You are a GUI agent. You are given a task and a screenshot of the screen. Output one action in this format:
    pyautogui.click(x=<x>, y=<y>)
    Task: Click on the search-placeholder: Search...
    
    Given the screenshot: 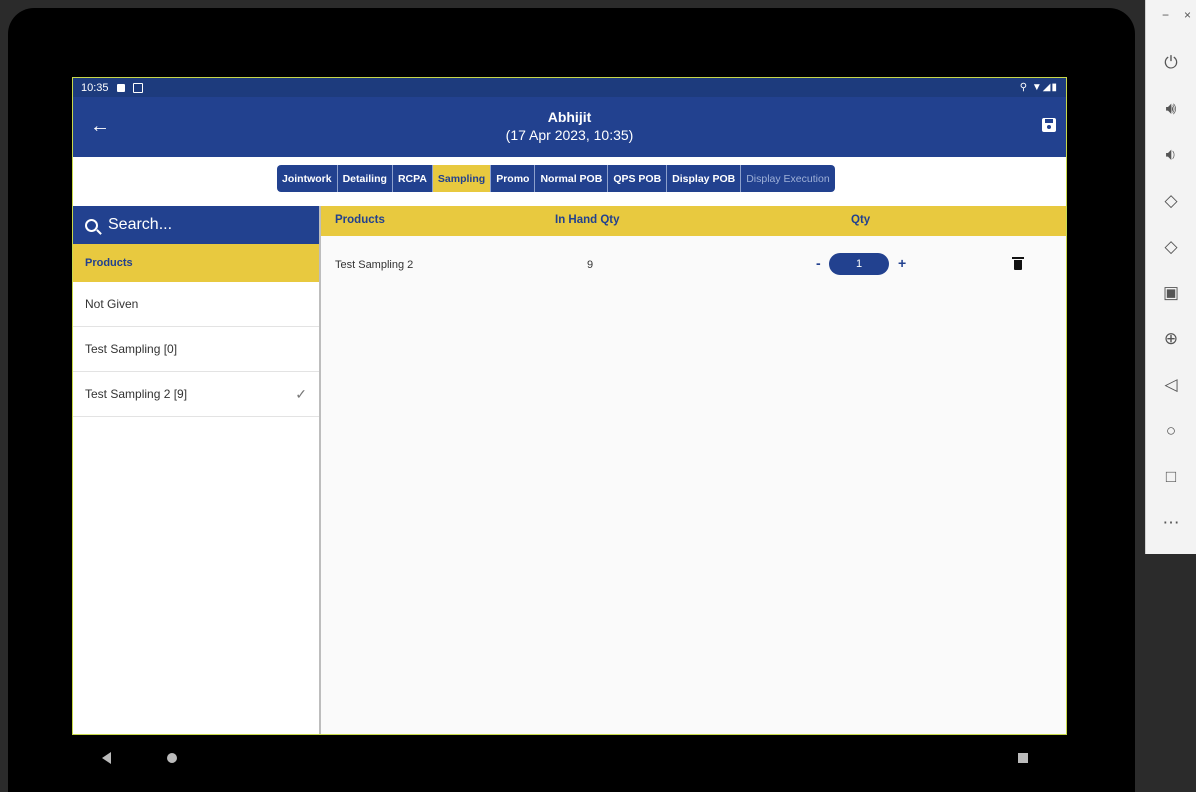 What is the action you would take?
    pyautogui.click(x=140, y=224)
    